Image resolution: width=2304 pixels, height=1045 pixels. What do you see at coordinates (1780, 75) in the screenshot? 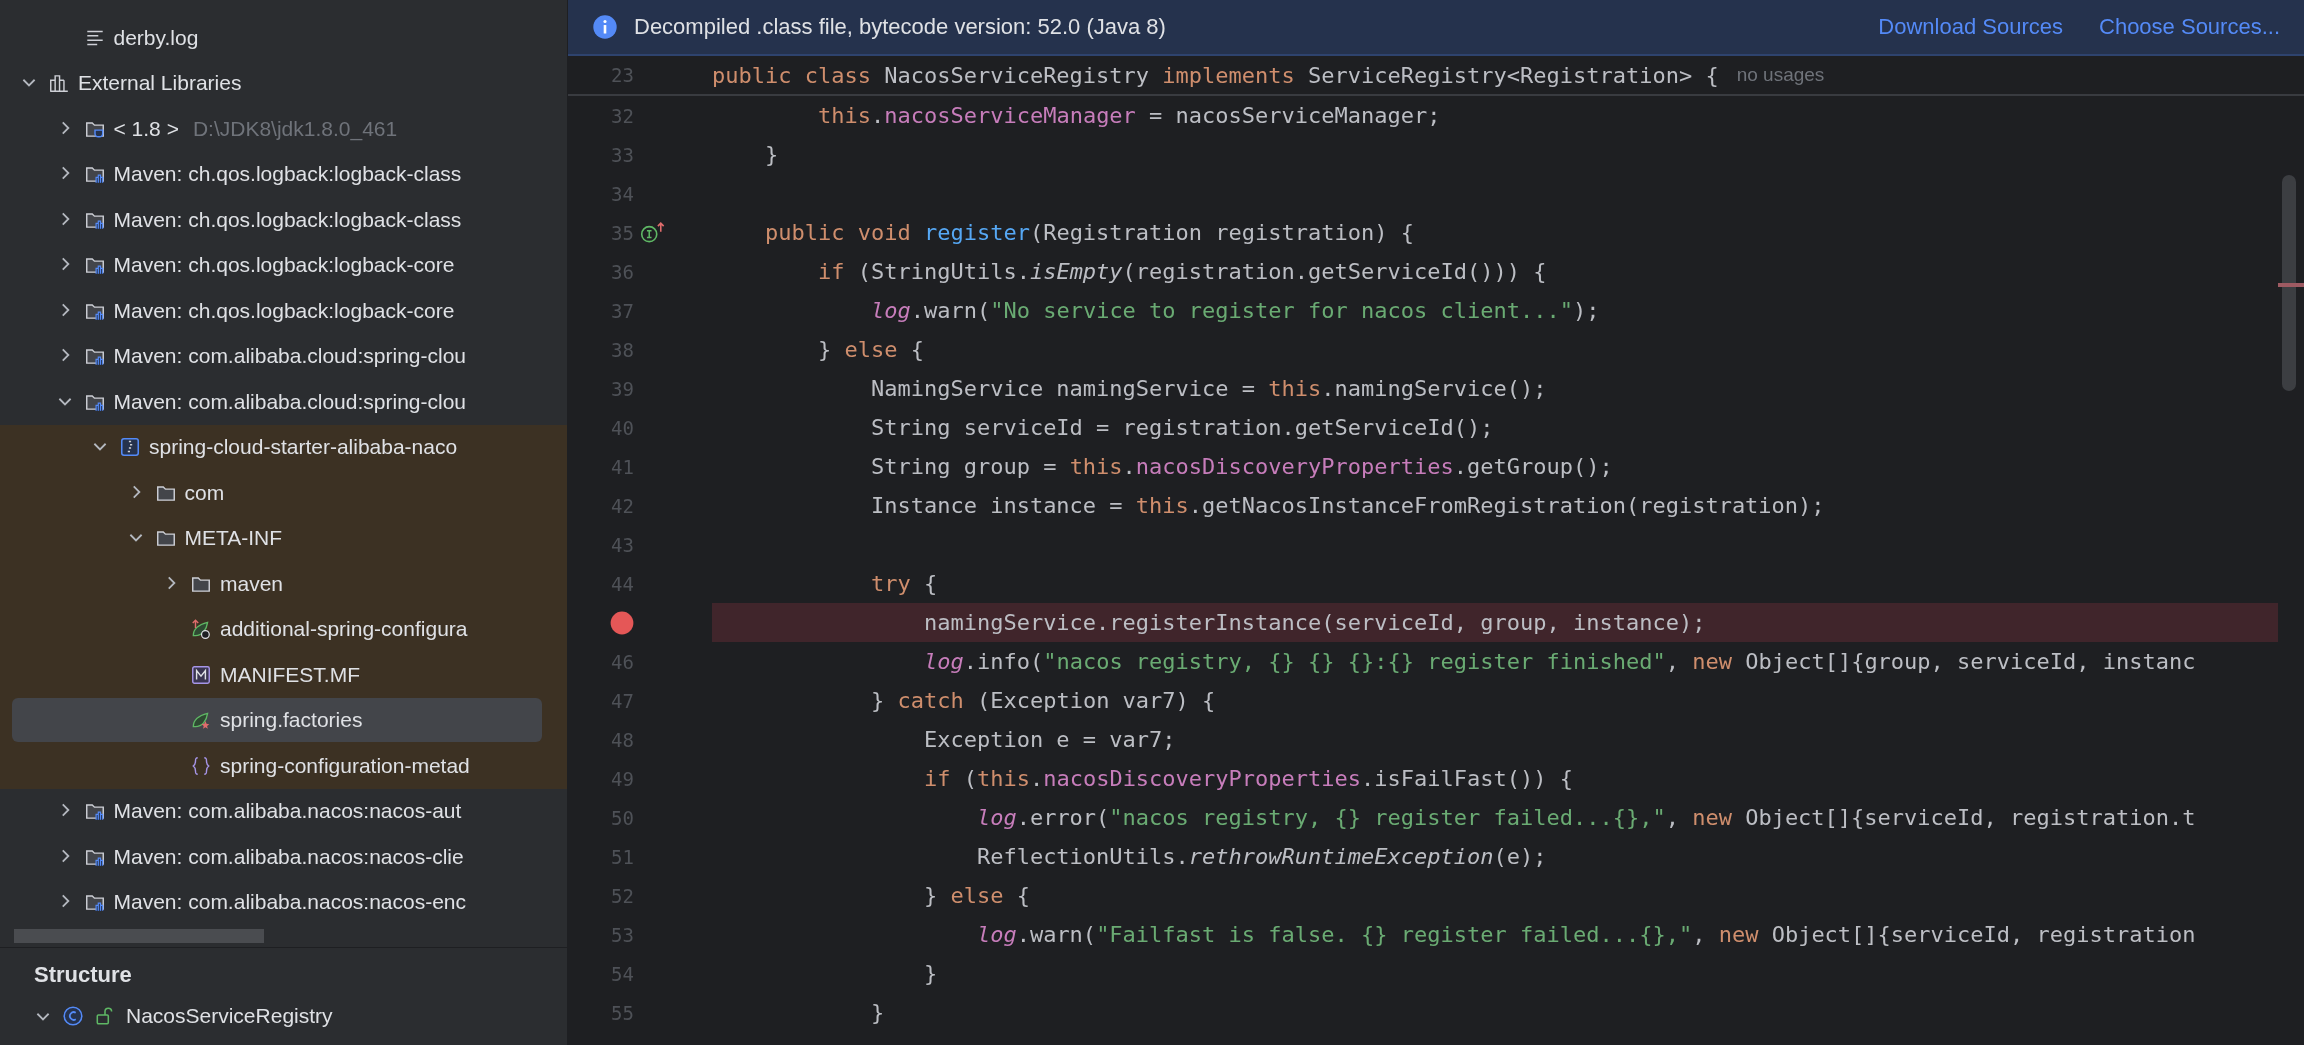
I see `usage-hint: no usages` at bounding box center [1780, 75].